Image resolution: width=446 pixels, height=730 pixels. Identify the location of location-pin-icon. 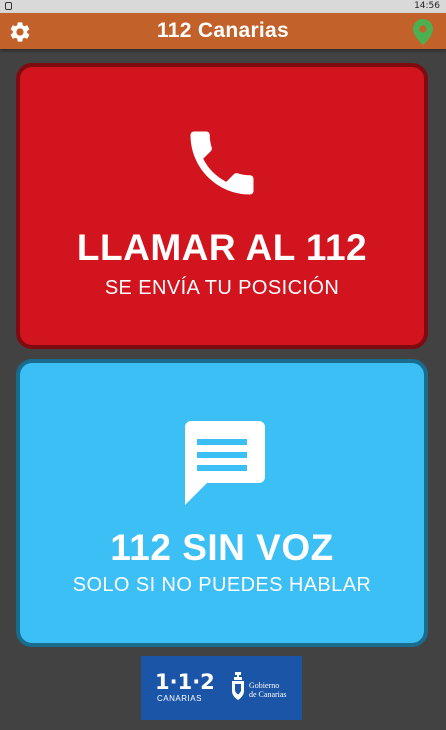
(423, 32).